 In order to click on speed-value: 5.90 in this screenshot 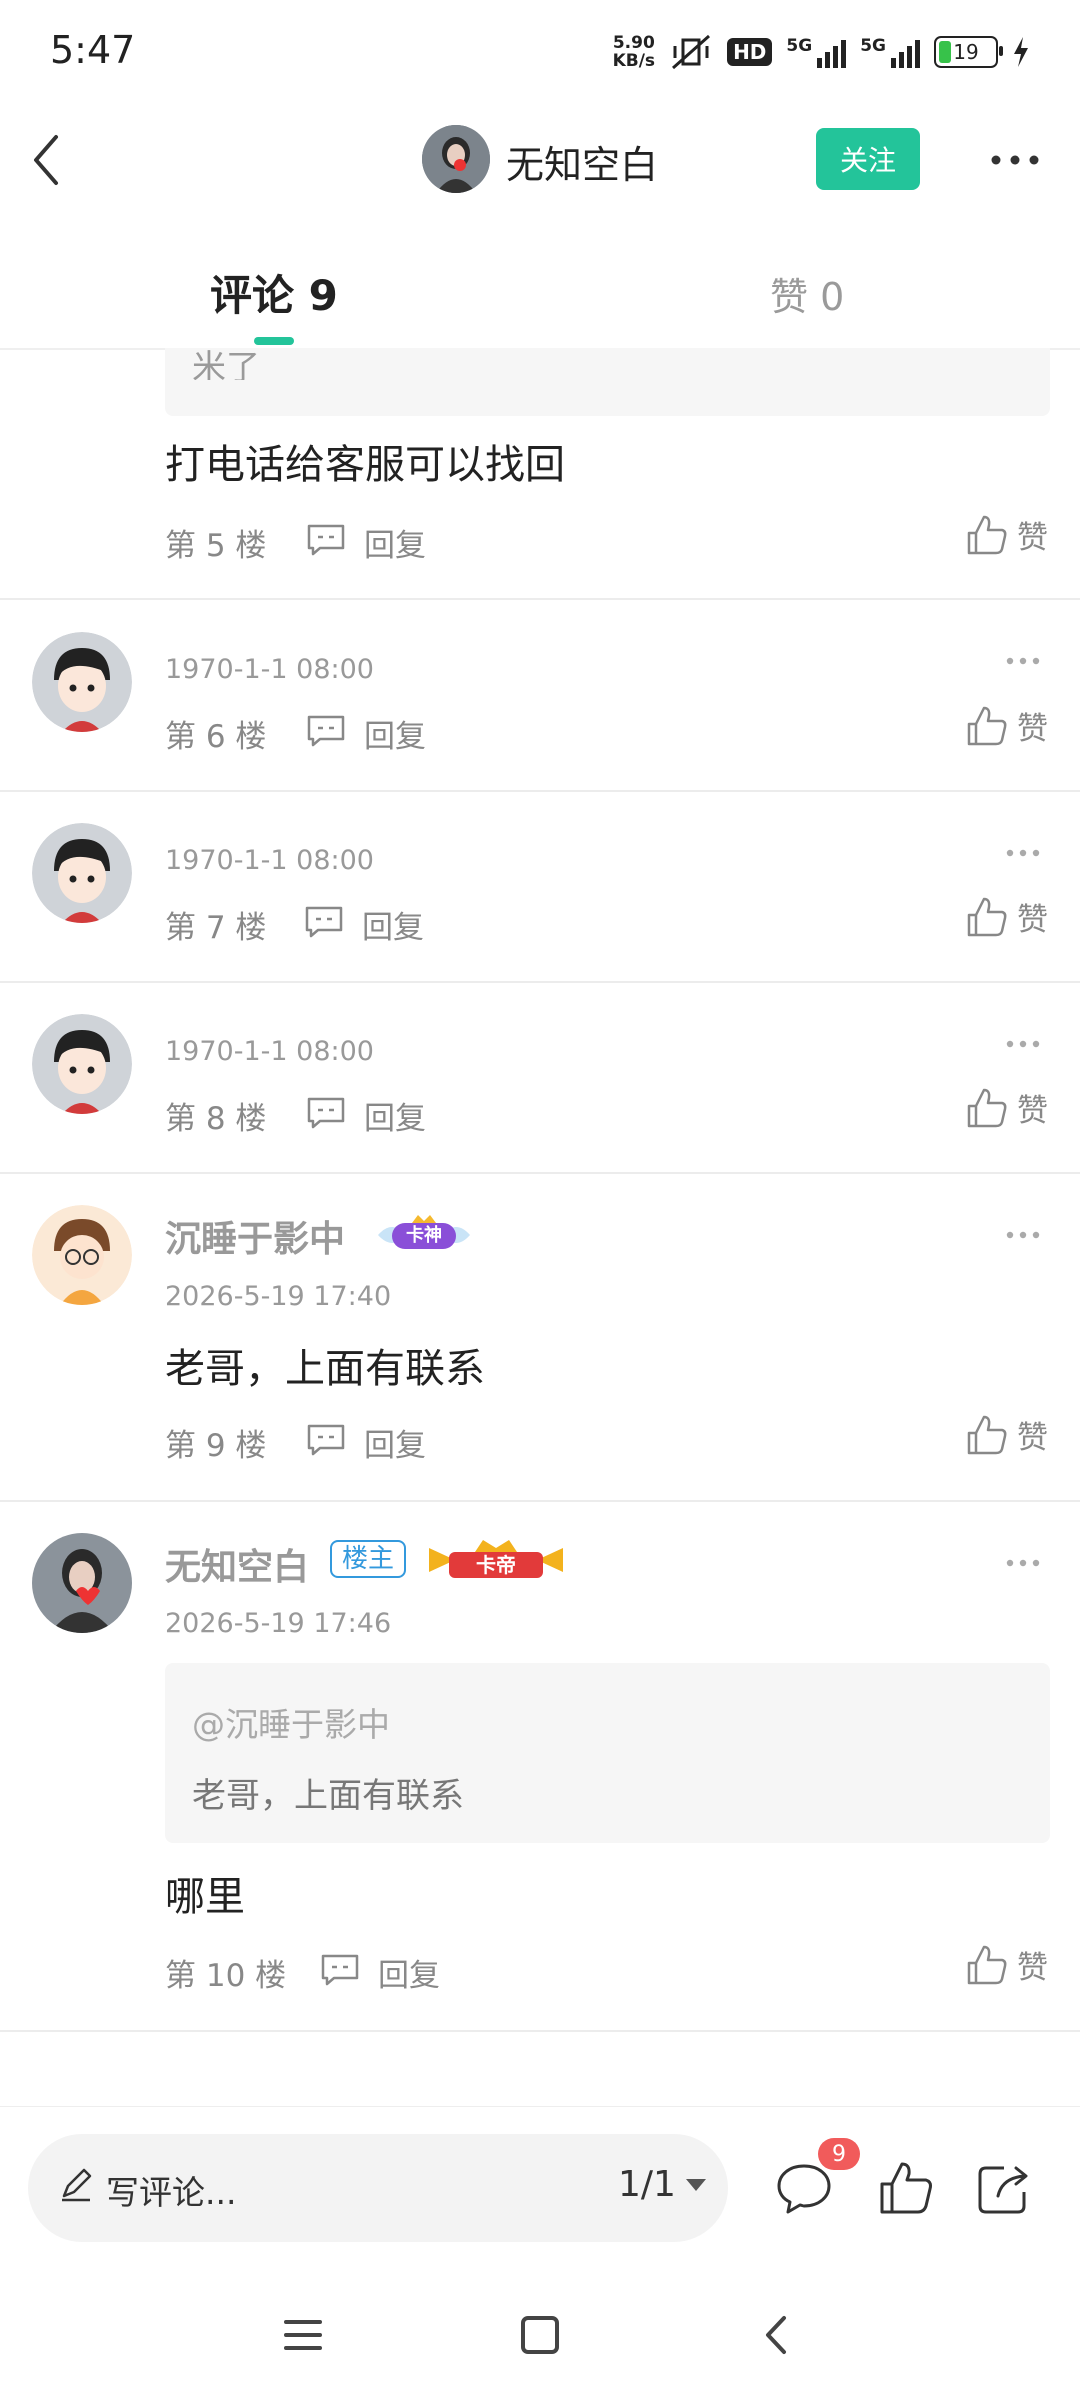, I will do `click(633, 43)`.